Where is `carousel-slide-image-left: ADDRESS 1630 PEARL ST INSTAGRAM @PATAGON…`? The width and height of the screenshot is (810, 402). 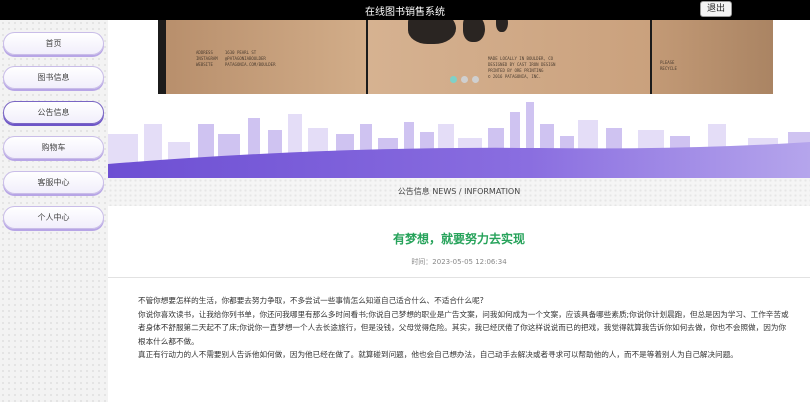 carousel-slide-image-left: ADDRESS 1630 PEARL ST INSTAGRAM @PATAGON… is located at coordinates (266, 57).